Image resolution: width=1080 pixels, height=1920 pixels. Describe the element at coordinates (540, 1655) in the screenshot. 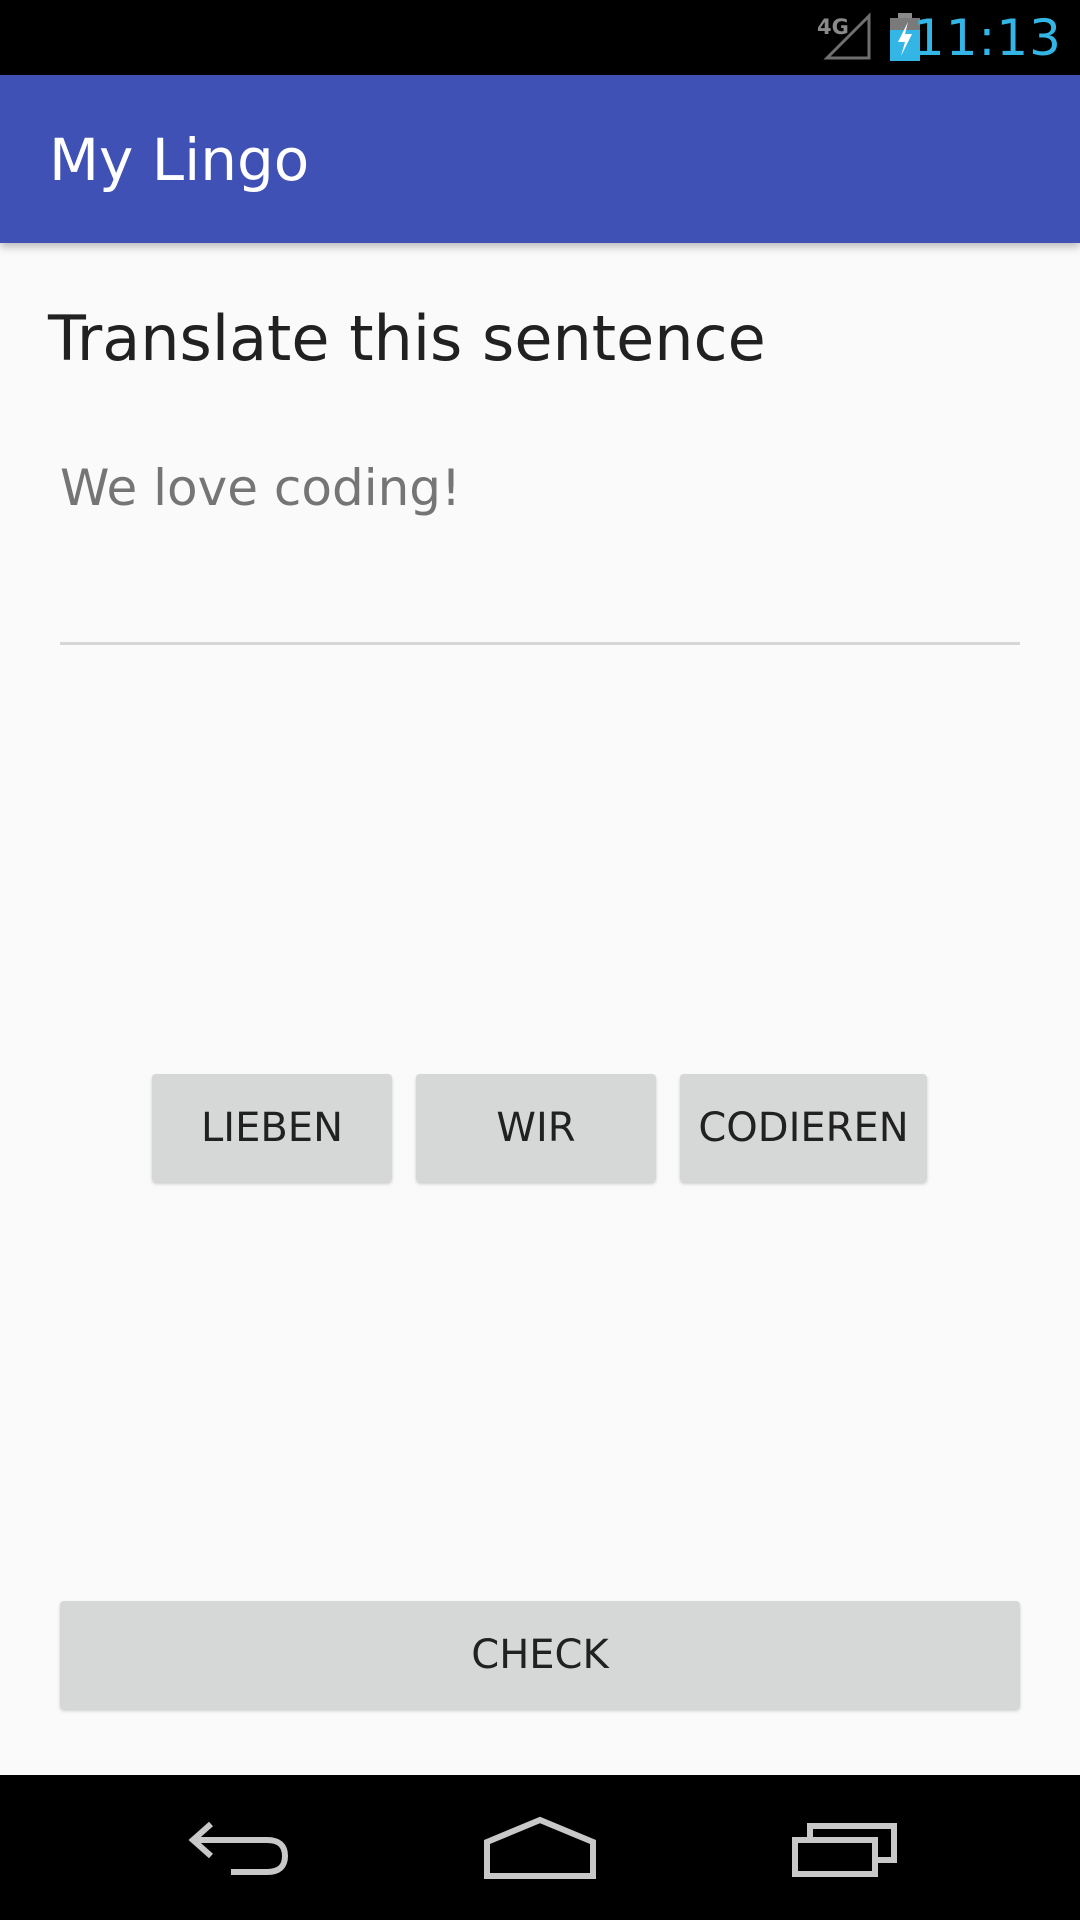

I see `check-button: CHECK` at that location.